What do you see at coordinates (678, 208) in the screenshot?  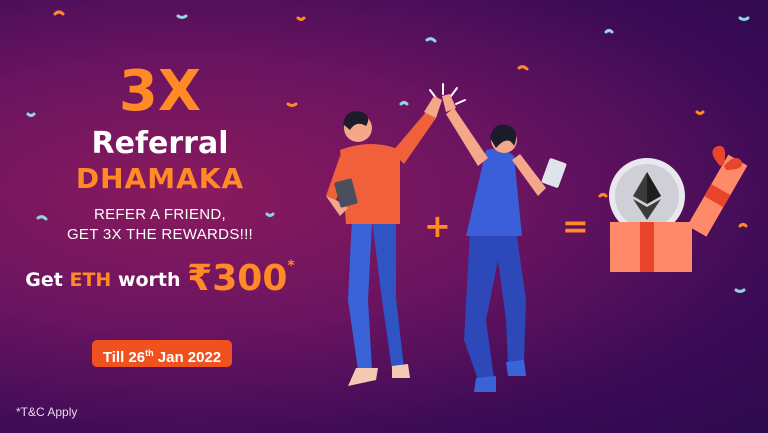 I see `gift-box-icon` at bounding box center [678, 208].